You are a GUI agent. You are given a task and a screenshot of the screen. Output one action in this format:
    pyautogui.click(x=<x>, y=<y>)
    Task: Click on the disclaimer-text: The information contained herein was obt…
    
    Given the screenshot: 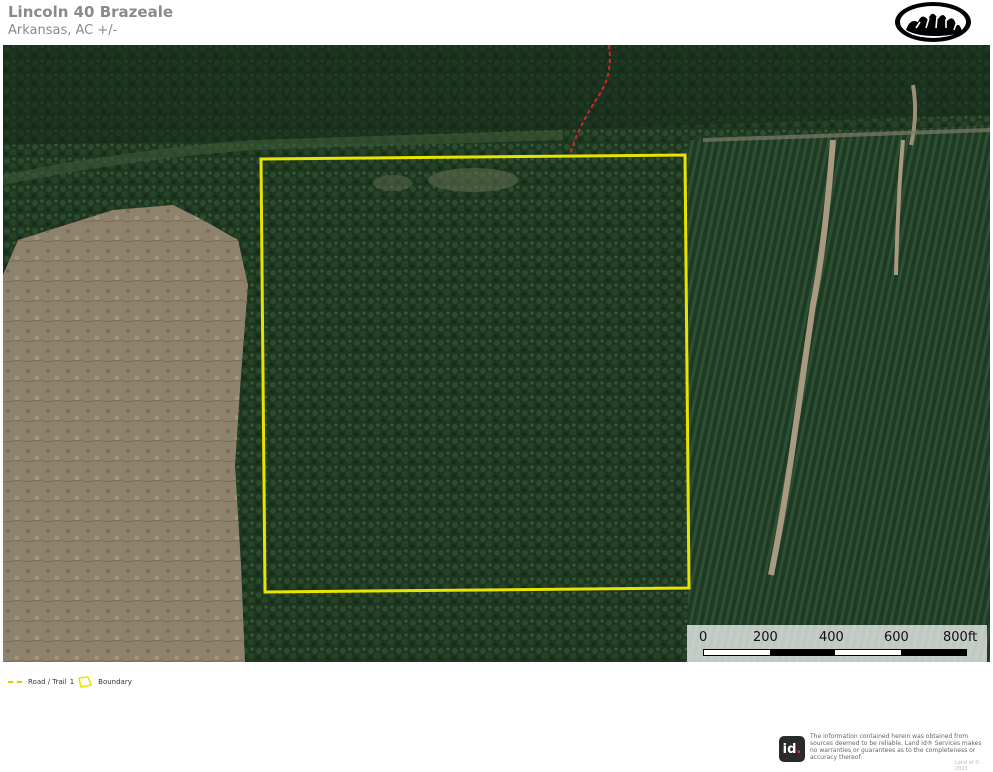 What is the action you would take?
    pyautogui.click(x=896, y=747)
    